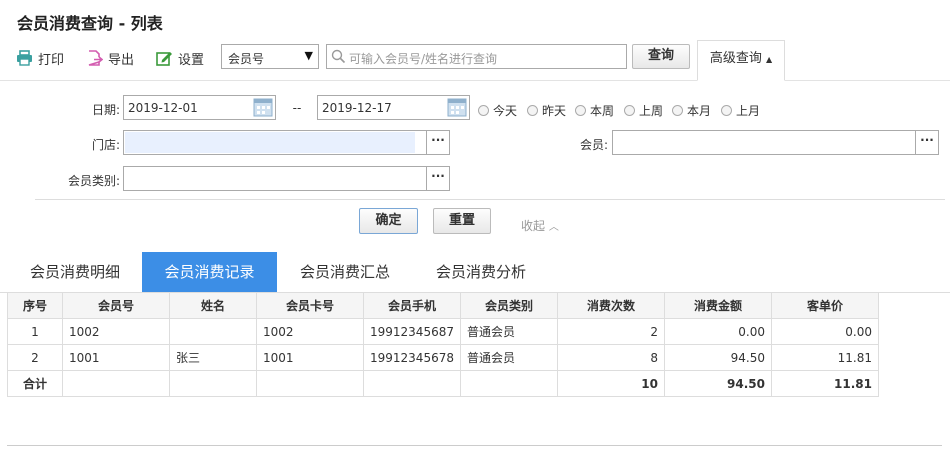  I want to click on cell-count: 2, so click(610, 331).